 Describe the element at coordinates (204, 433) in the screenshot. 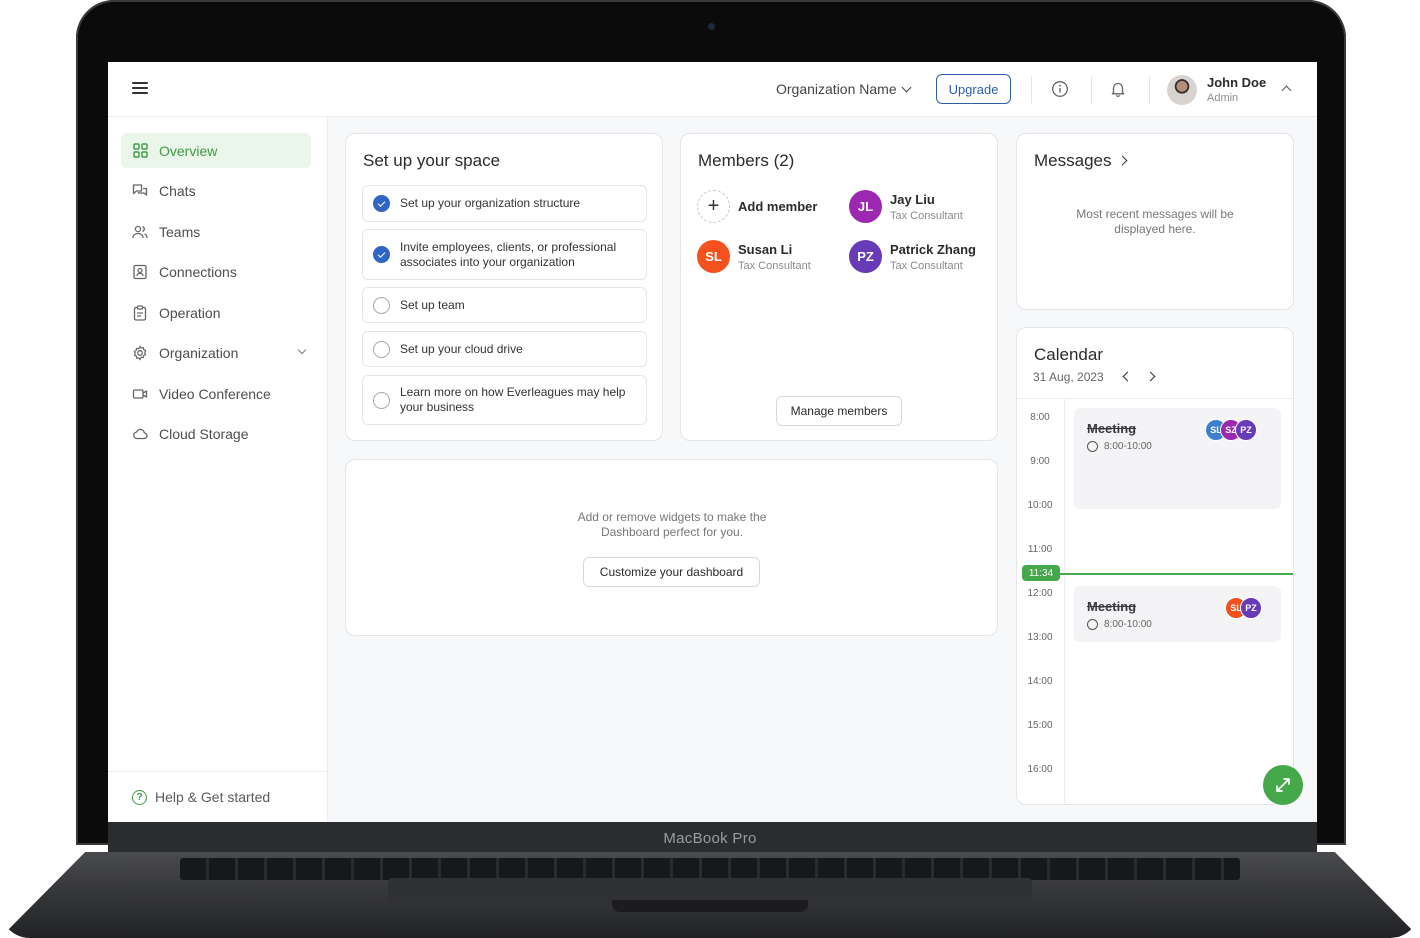

I see `sidebar-item-label: Cloud Storage` at that location.